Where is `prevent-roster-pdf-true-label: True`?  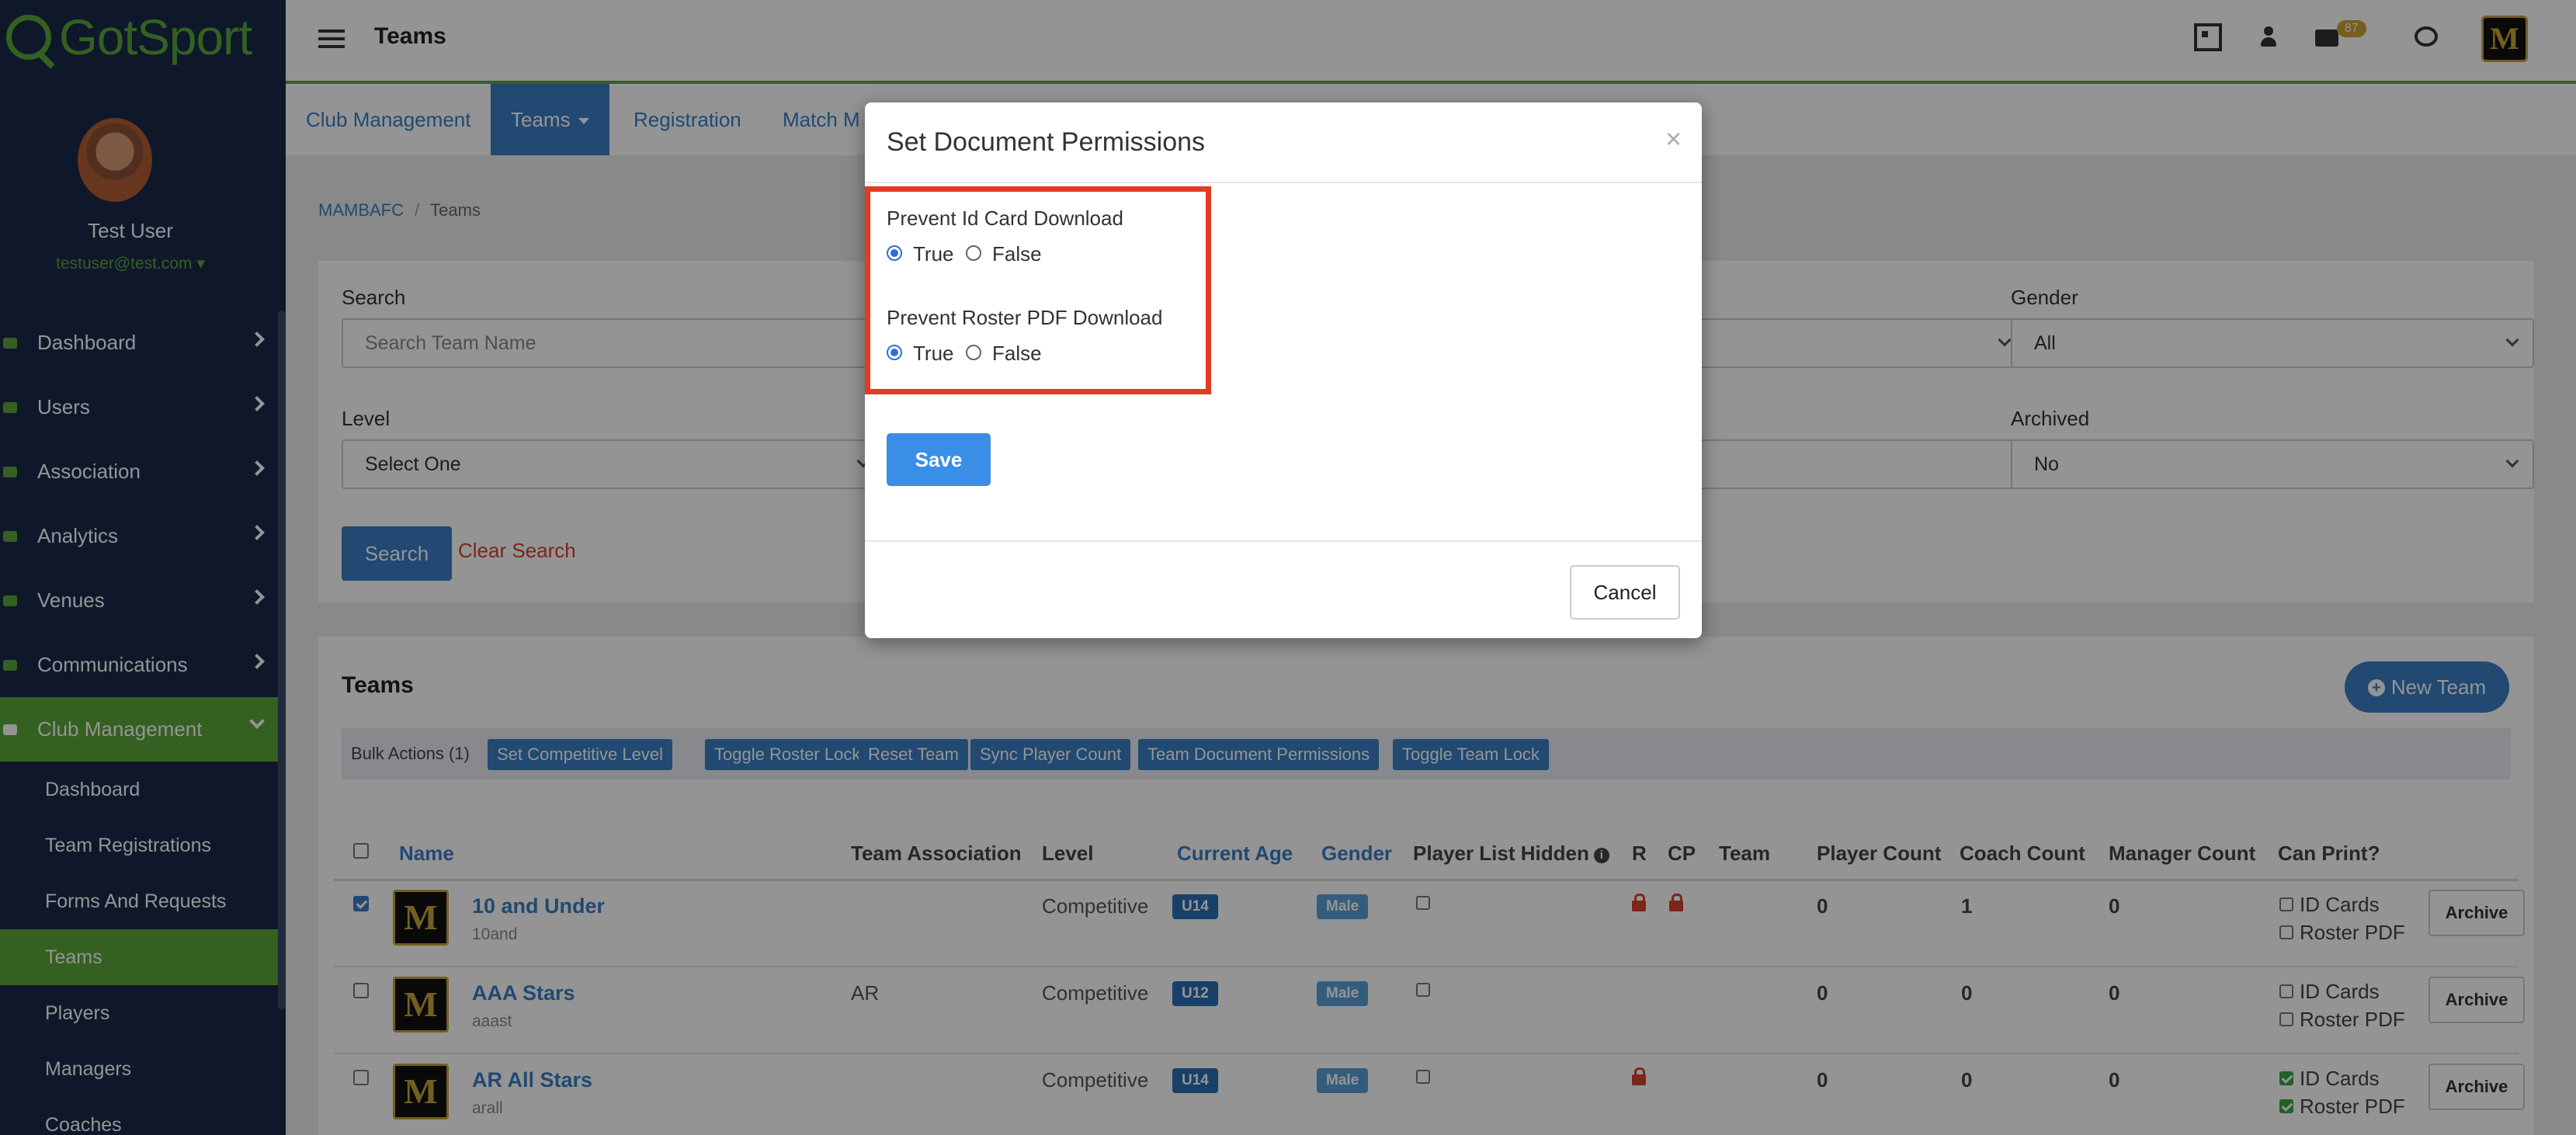 prevent-roster-pdf-true-label: True is located at coordinates (933, 354).